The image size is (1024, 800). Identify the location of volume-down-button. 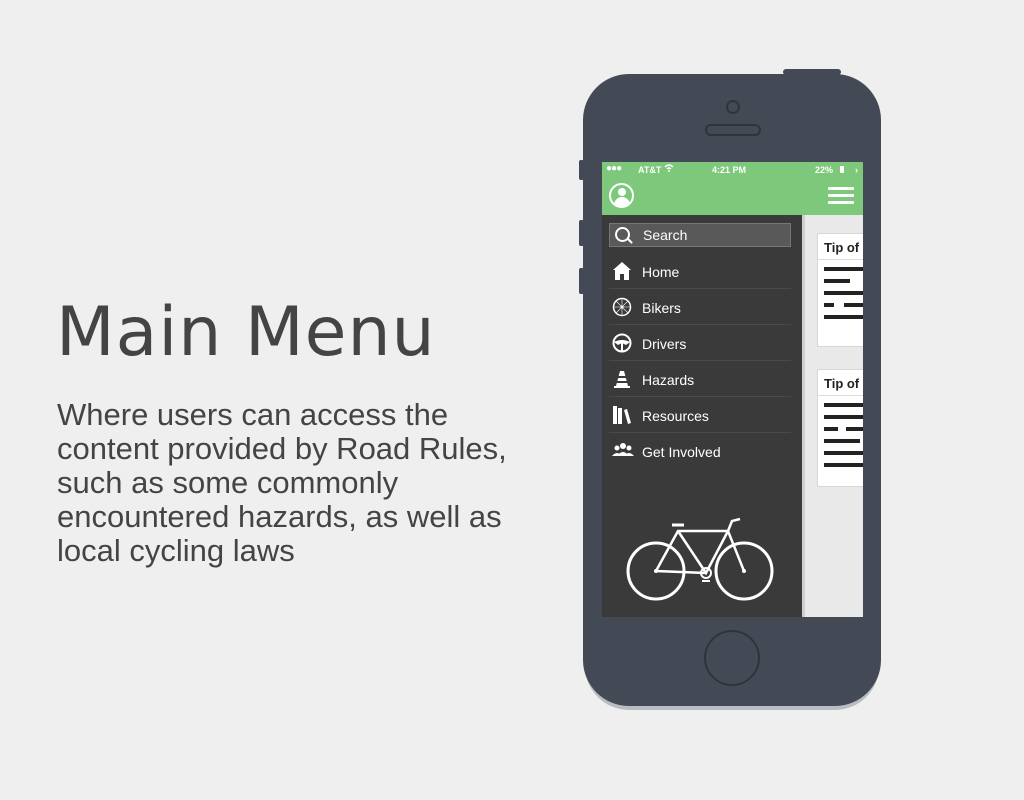
(581, 281).